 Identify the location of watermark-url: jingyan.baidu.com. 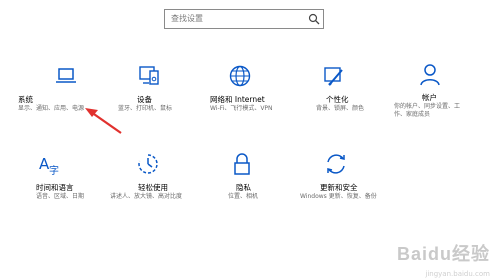
(457, 274).